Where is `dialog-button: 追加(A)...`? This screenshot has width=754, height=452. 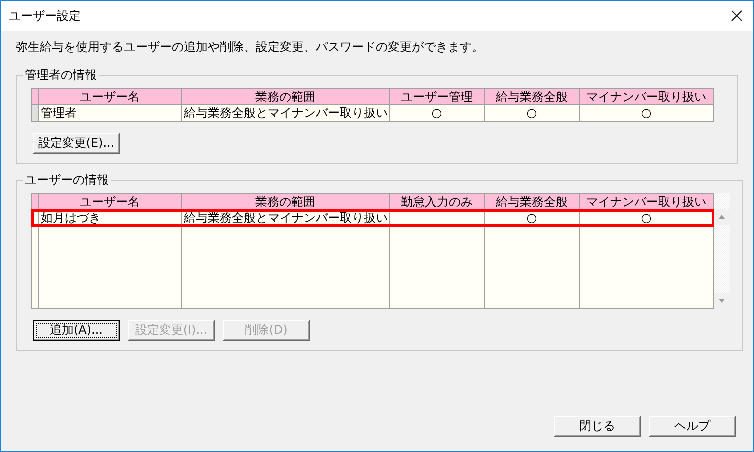
dialog-button: 追加(A)... is located at coordinates (76, 330).